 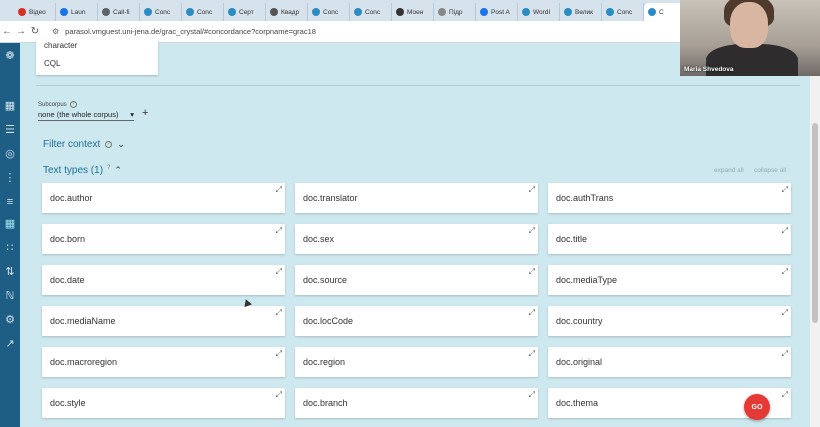 I want to click on sort-icon: ⇅, so click(x=10, y=272).